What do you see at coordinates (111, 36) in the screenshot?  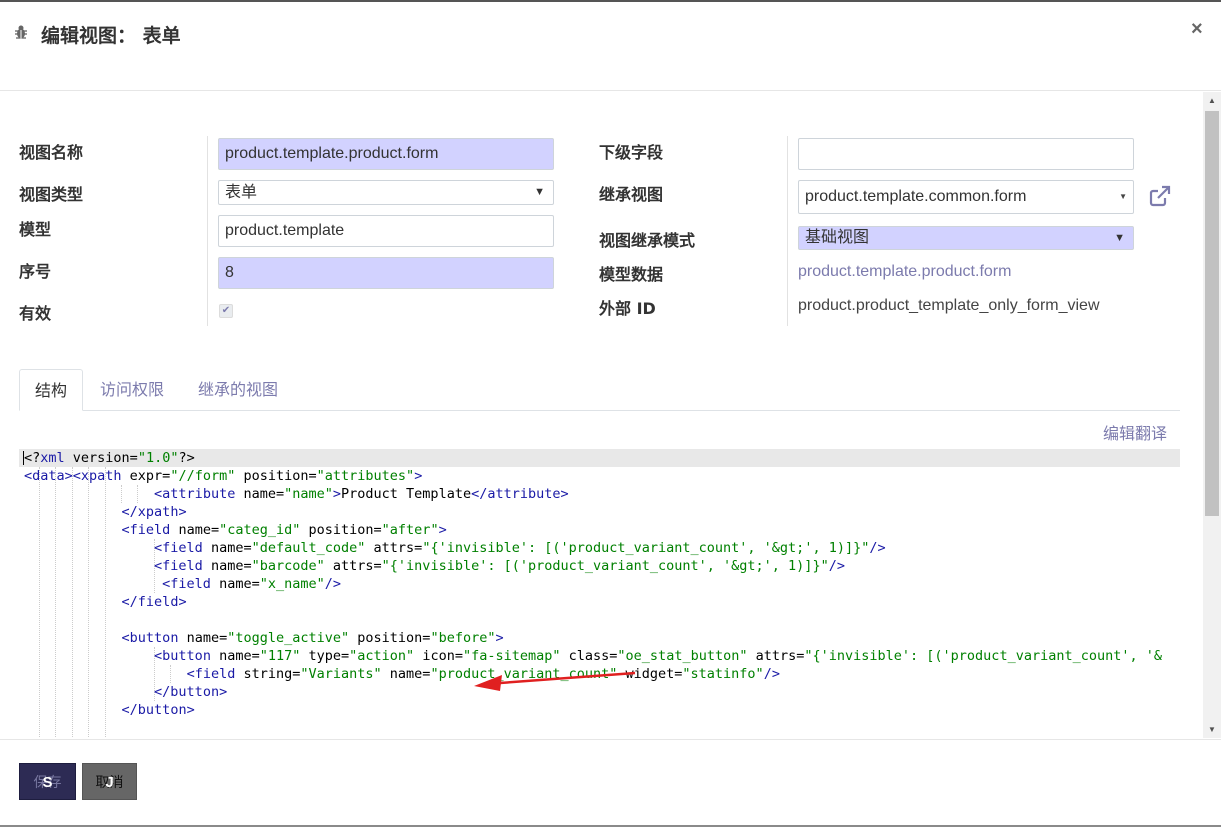 I see `dialog-title: 编辑视图： 表单` at bounding box center [111, 36].